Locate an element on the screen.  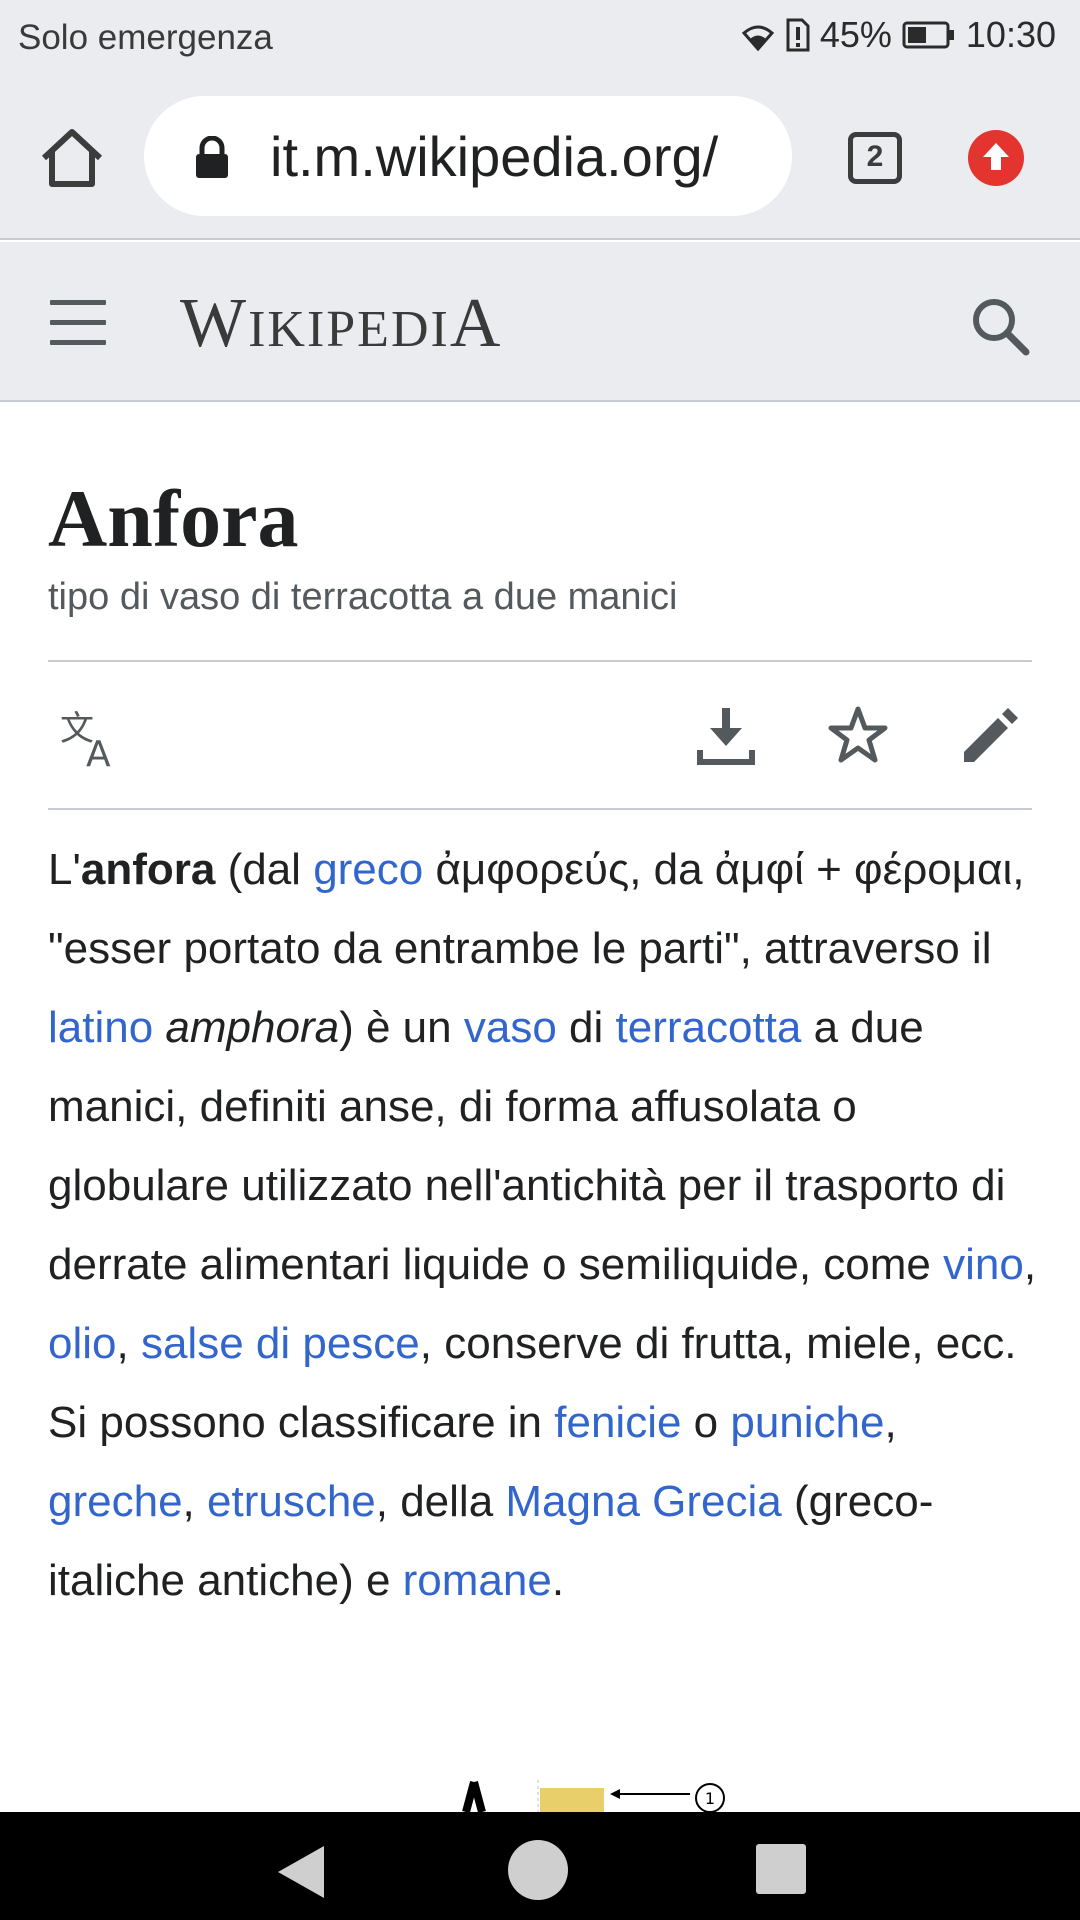
page-title: Anfora is located at coordinates (173, 518).